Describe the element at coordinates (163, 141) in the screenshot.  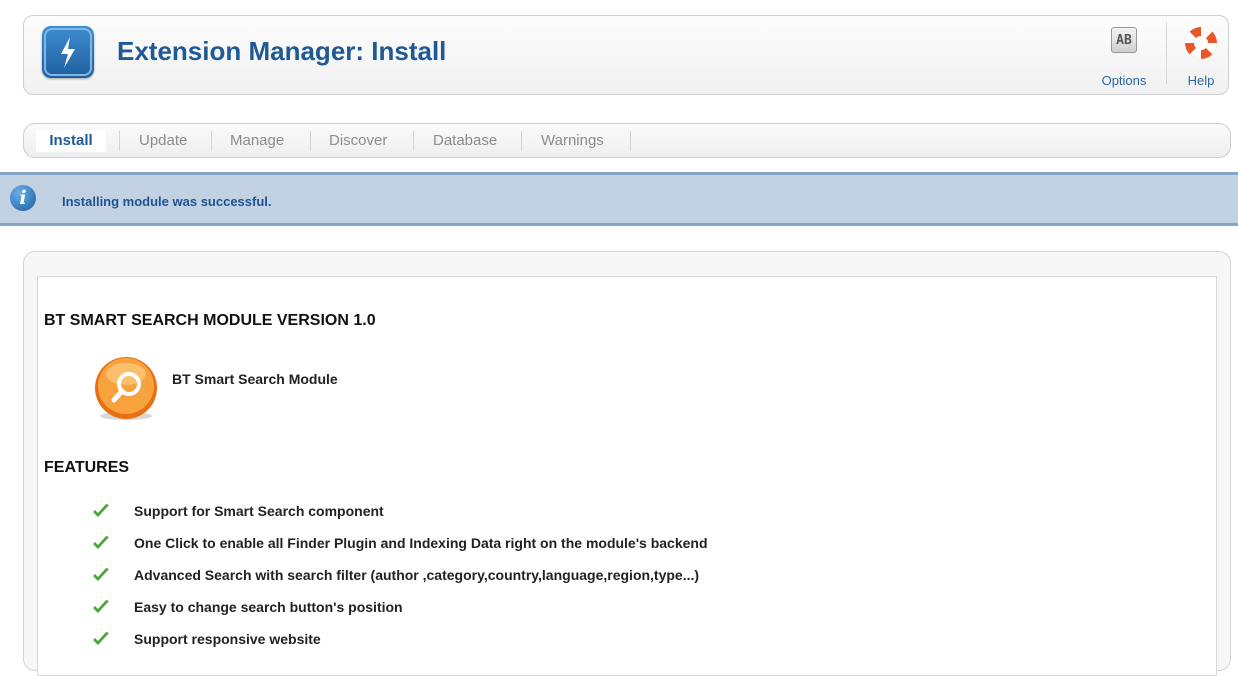
I see `tab-update: Update` at that location.